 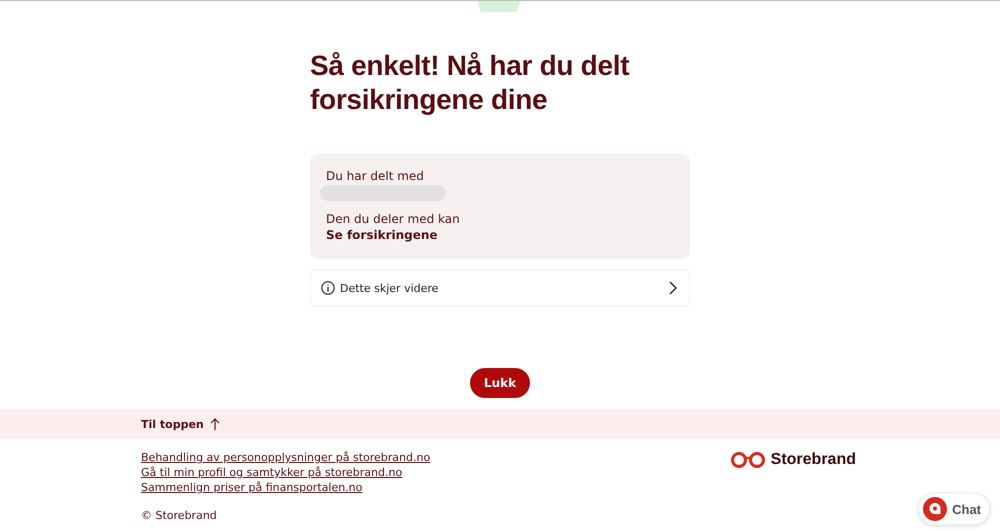 I want to click on chat-button: Chat, so click(x=954, y=509).